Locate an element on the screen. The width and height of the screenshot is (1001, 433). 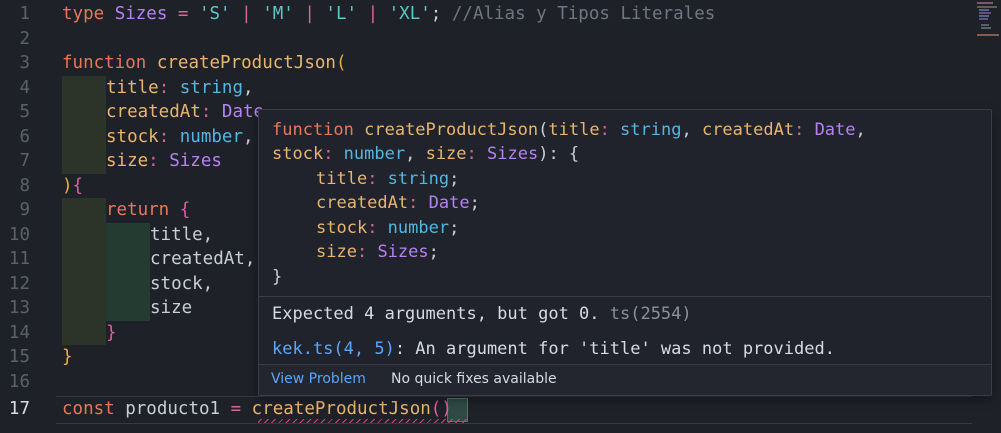
line-number: 10 is located at coordinates (19, 235).